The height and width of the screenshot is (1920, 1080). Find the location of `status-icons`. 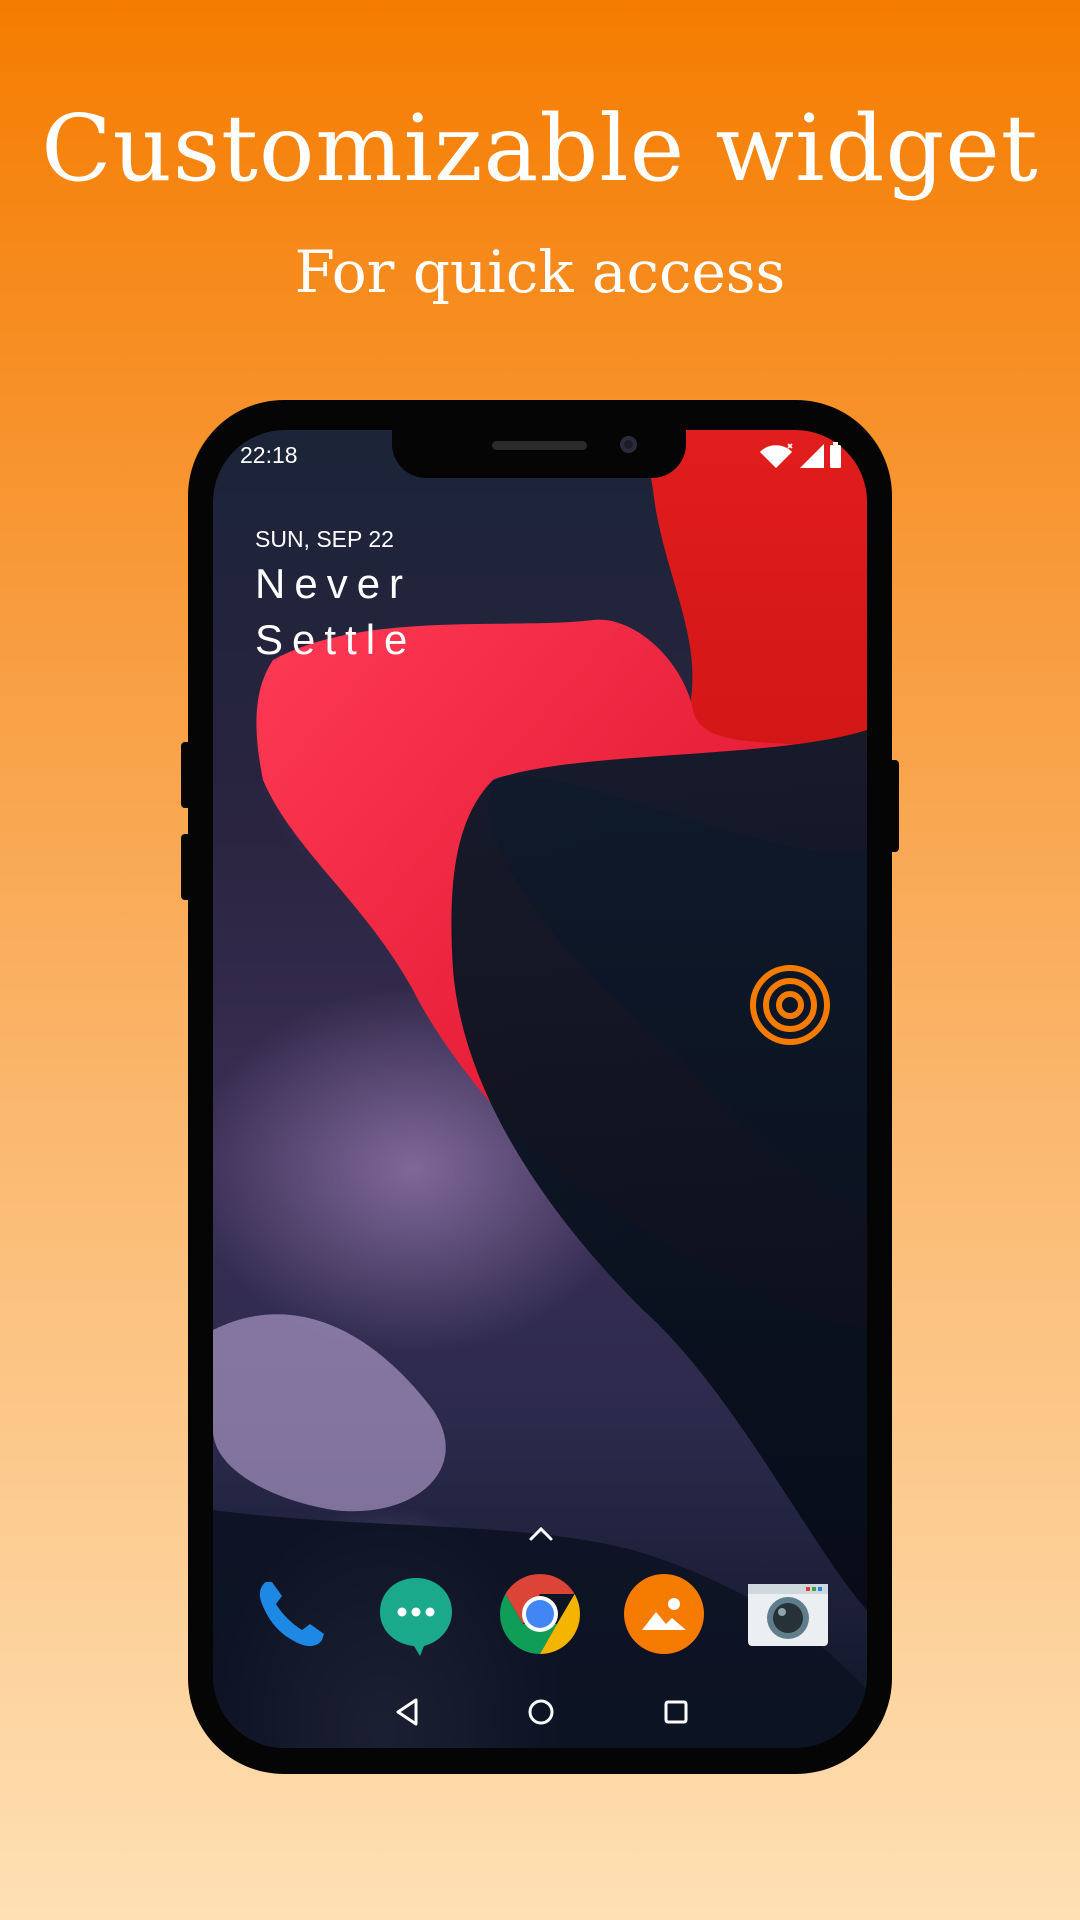

status-icons is located at coordinates (800, 455).